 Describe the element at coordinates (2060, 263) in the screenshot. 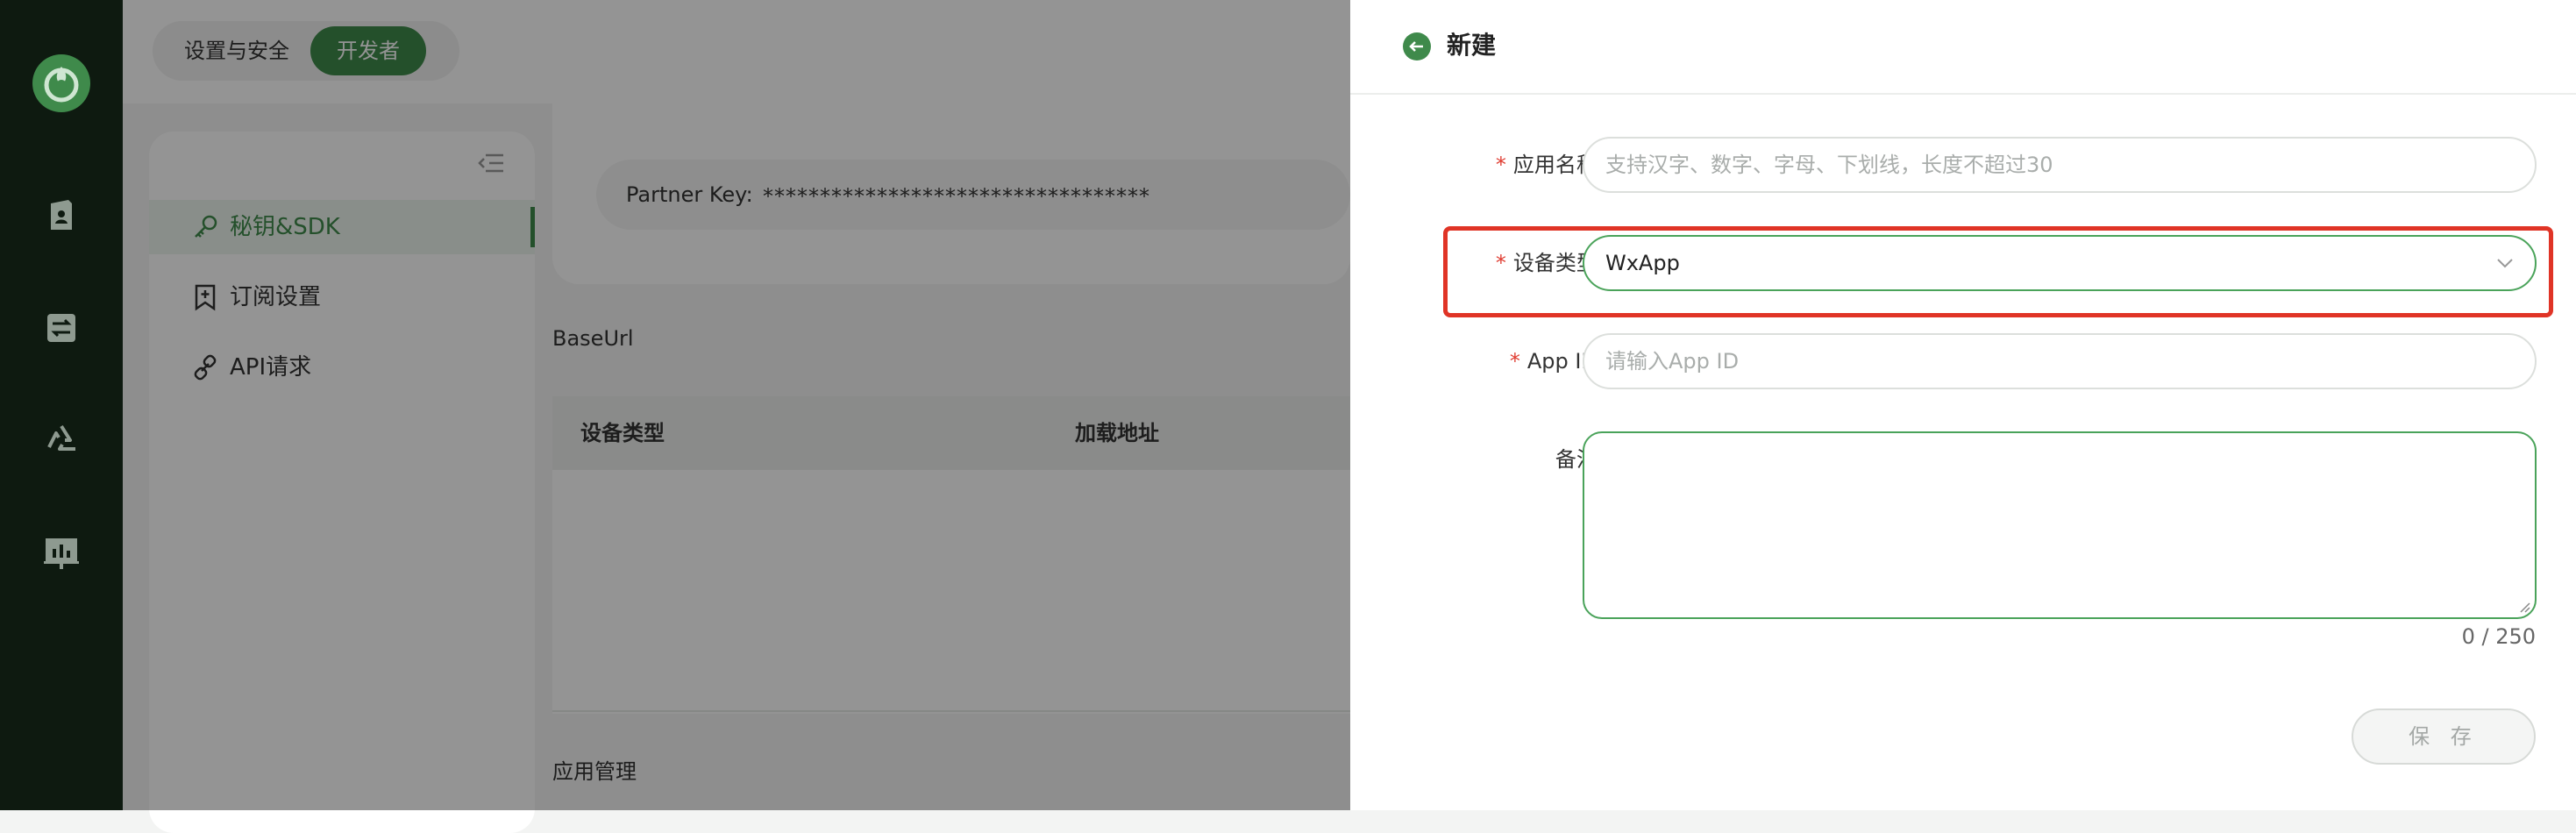

I see `device-type-select: WxApp` at that location.